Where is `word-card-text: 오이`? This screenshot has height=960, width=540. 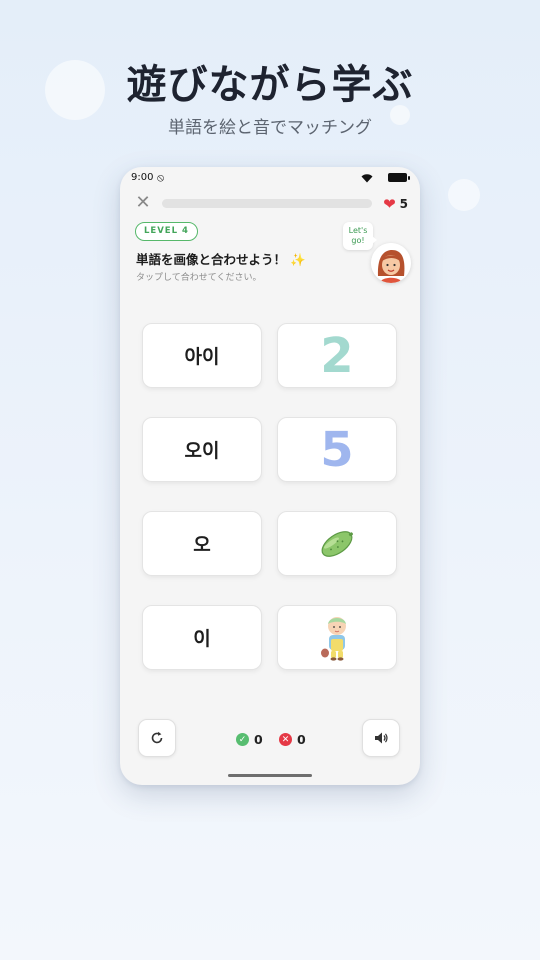 word-card-text: 오이 is located at coordinates (202, 451).